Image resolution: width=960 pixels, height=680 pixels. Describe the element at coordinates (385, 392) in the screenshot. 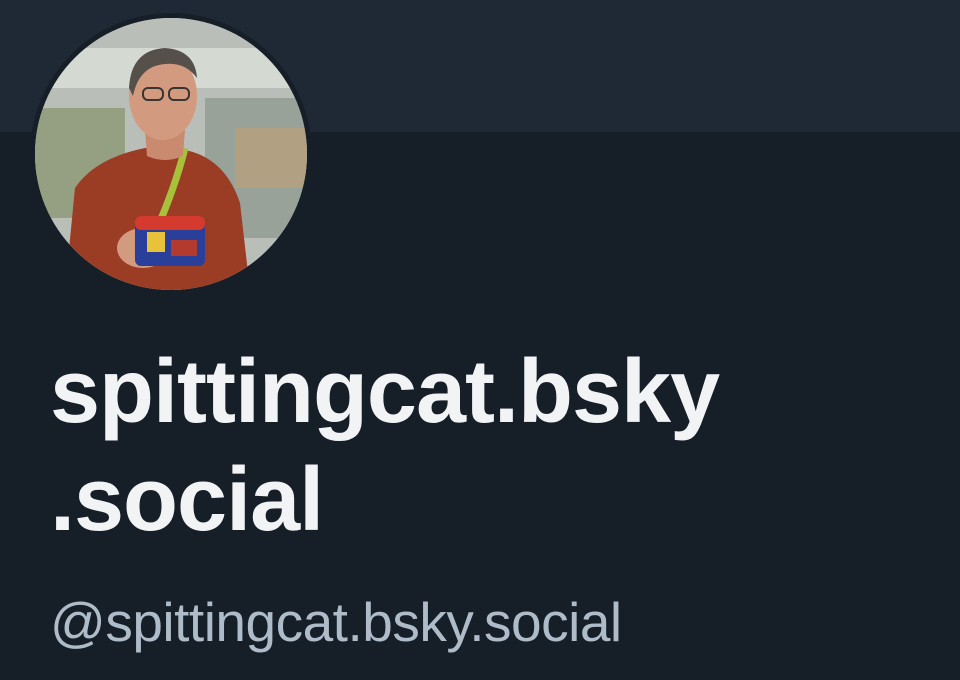

I see `display-name-line1: spittingcat.bsky` at that location.